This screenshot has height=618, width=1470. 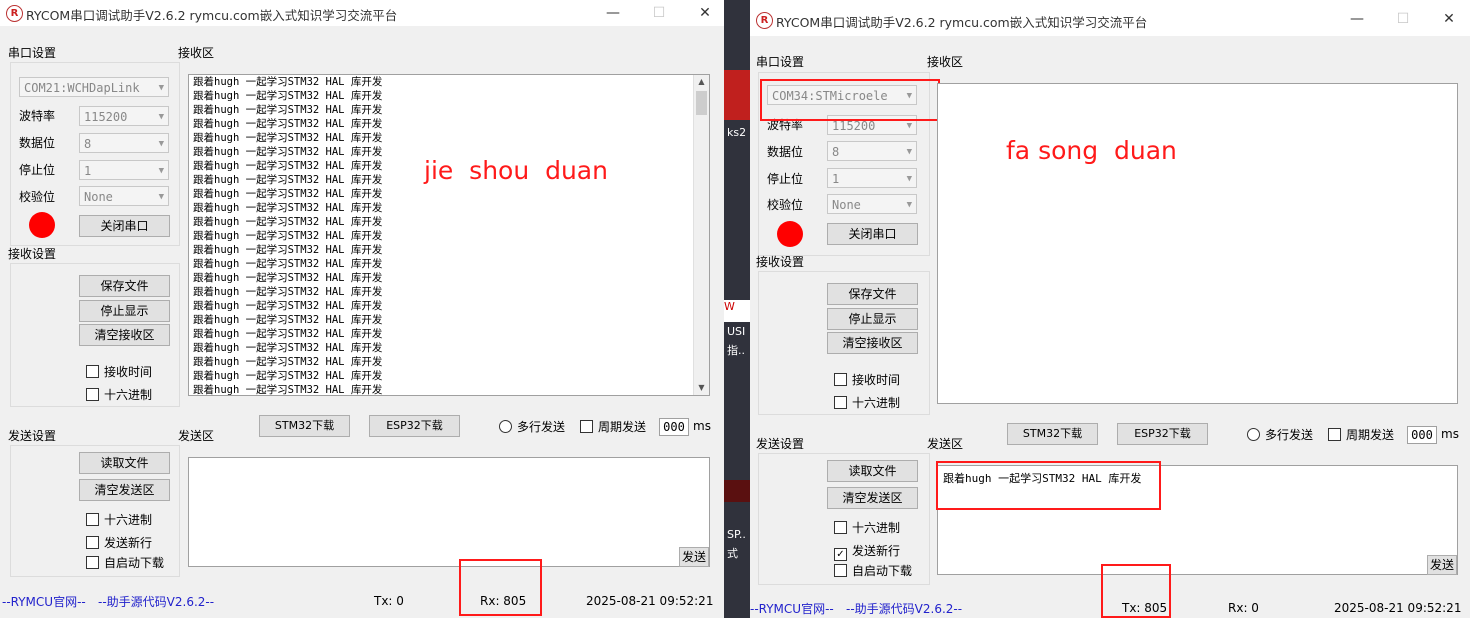 What do you see at coordinates (785, 205) in the screenshot?
I see `parity-label: 校验位` at bounding box center [785, 205].